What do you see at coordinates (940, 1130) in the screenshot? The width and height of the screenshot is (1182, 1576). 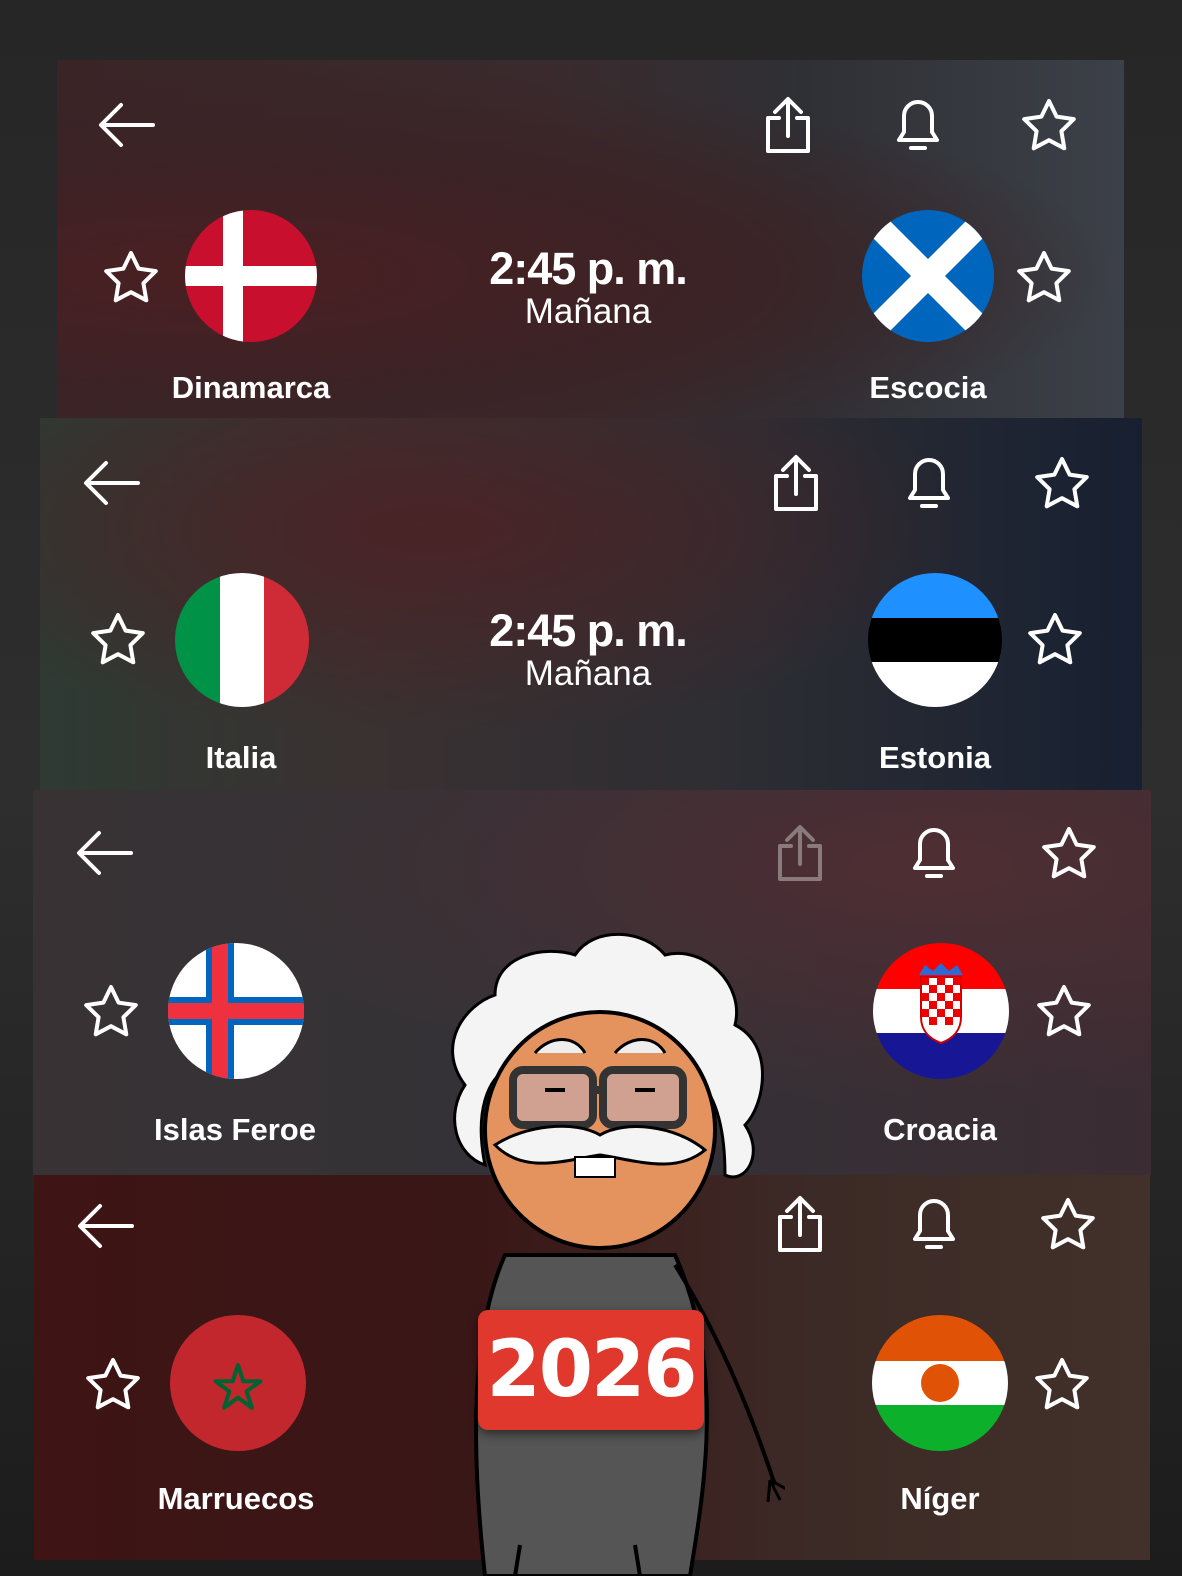 I see `away-team-name: Croacia` at bounding box center [940, 1130].